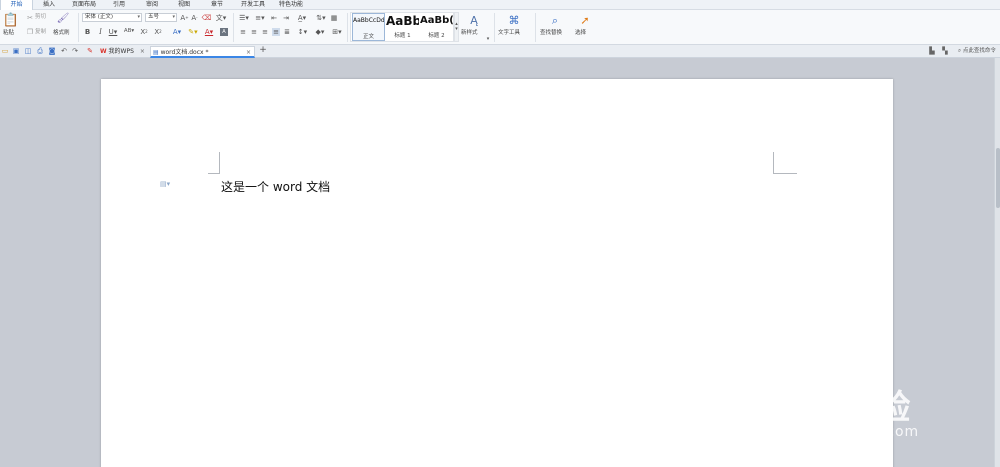  Describe the element at coordinates (40, 32) in the screenshot. I see `copy-button: 复制` at that location.